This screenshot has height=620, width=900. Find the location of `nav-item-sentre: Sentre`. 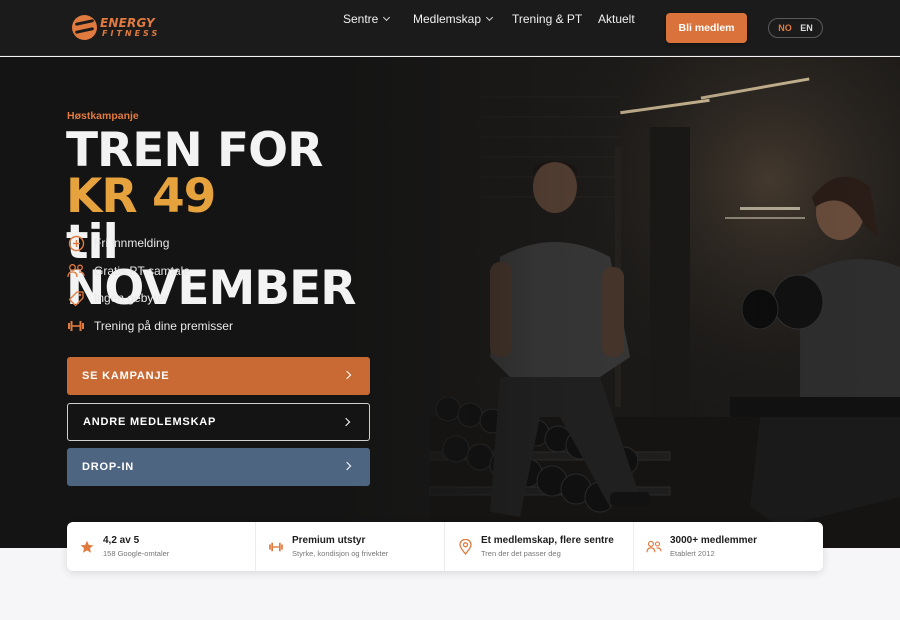

nav-item-sentre: Sentre is located at coordinates (367, 19).